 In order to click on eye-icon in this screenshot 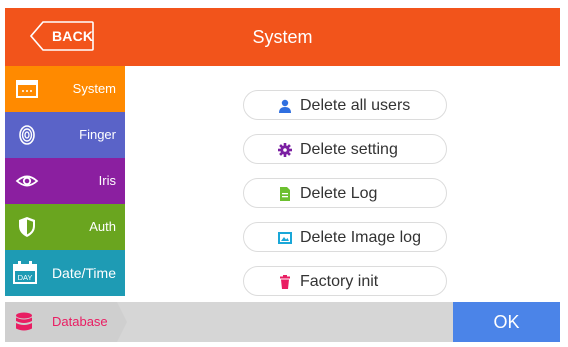, I will do `click(27, 181)`.